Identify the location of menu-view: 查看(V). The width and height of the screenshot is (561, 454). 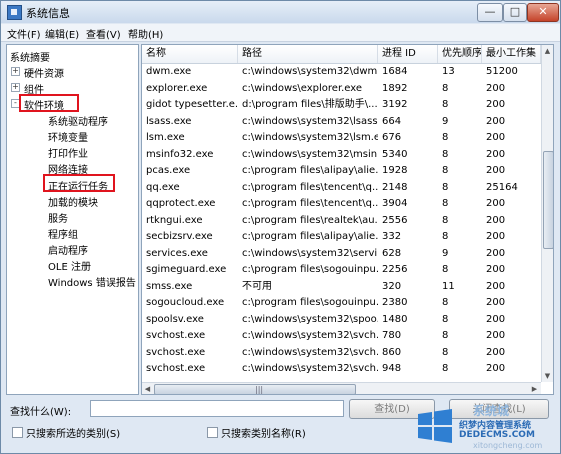
(103, 33).